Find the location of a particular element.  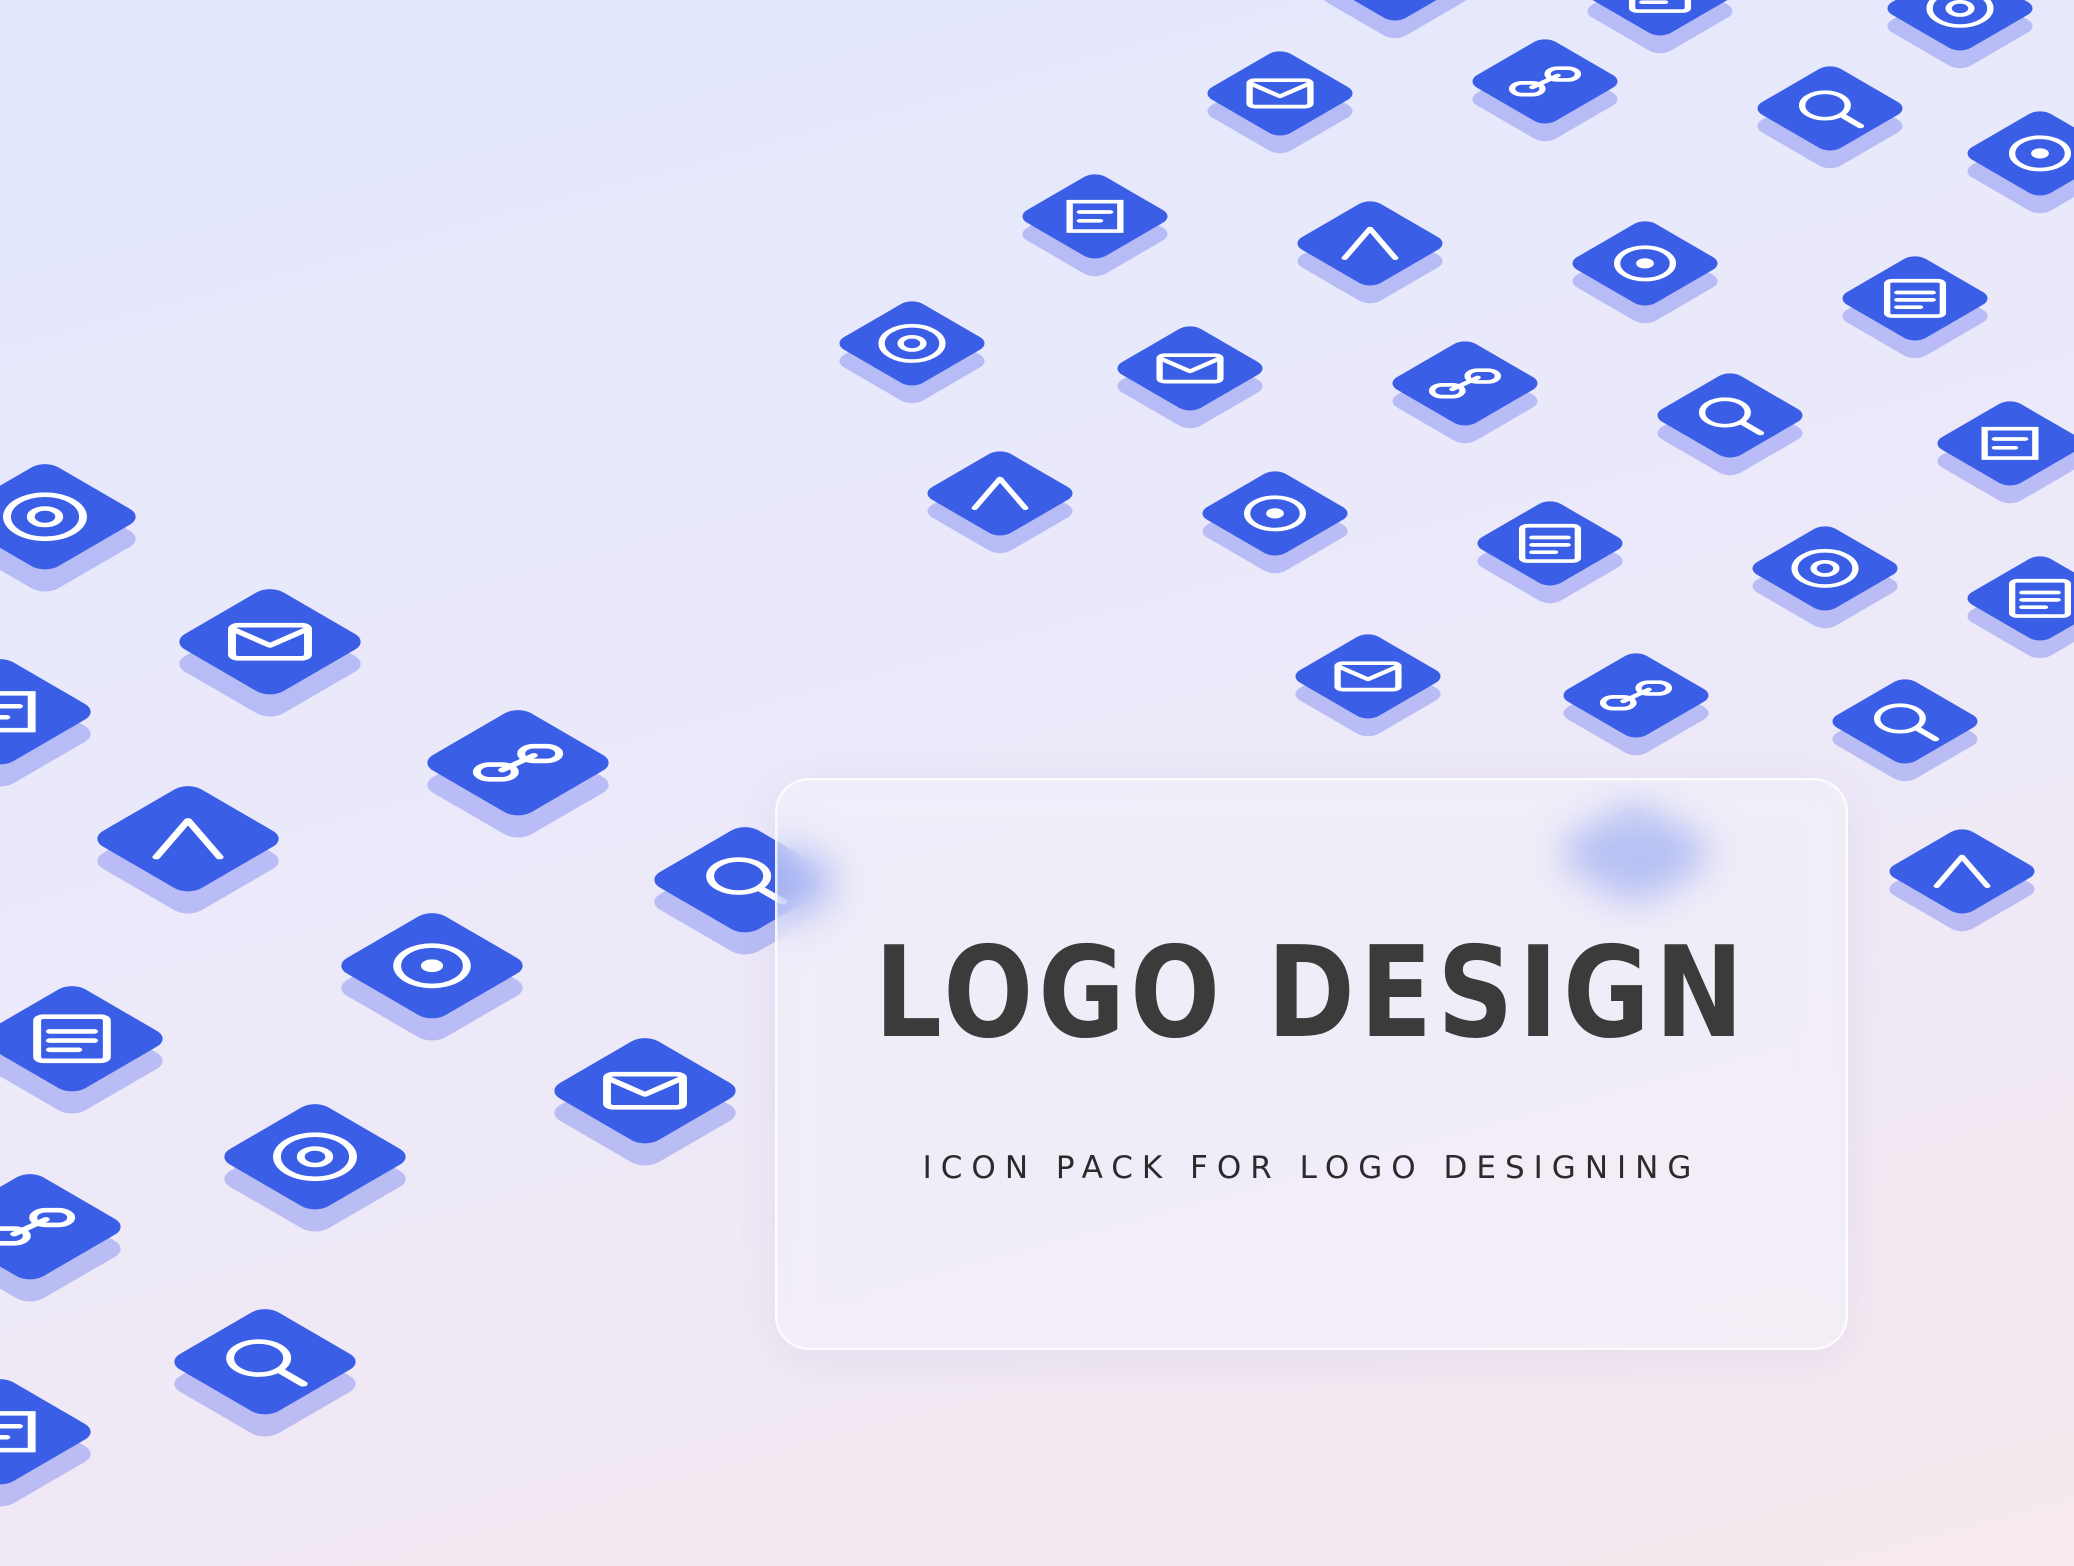

contact-card-icon is located at coordinates (518, 774).